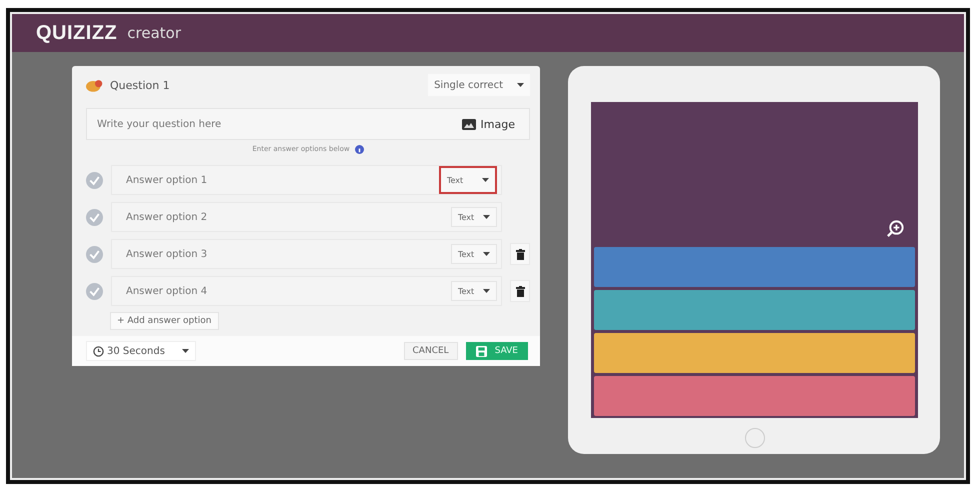 The width and height of the screenshot is (976, 492). I want to click on cancel-button: CANCEL, so click(431, 351).